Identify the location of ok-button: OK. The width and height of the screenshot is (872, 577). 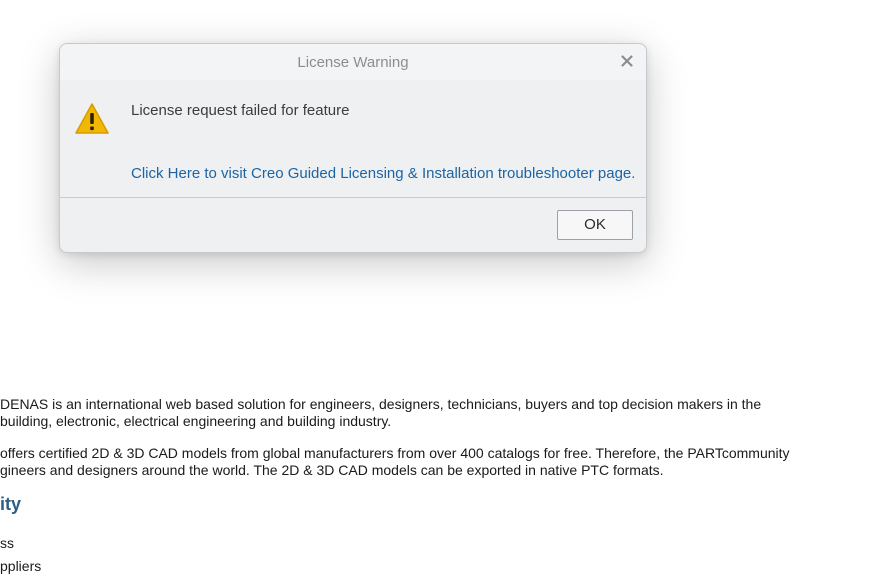
(595, 225).